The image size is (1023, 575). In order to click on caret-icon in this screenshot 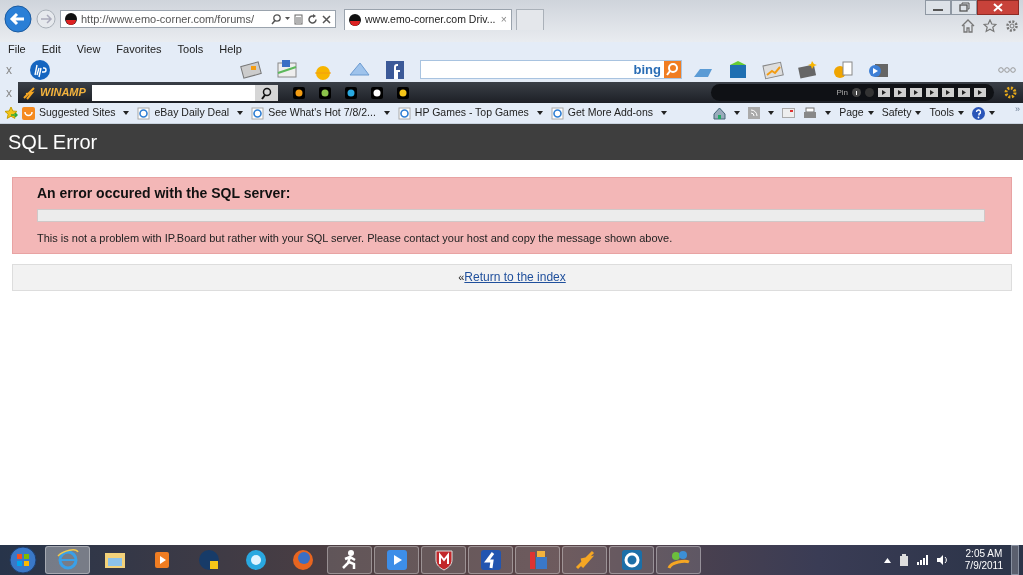, I will do `click(287, 19)`.